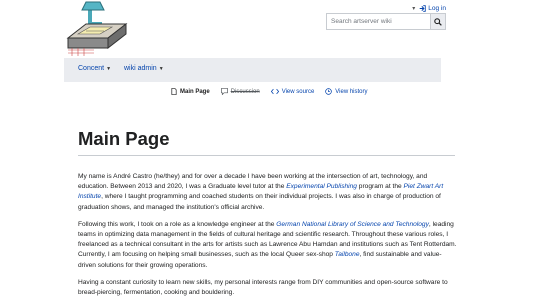 This screenshot has height=305, width=534. I want to click on tab-label: Discussion, so click(245, 91).